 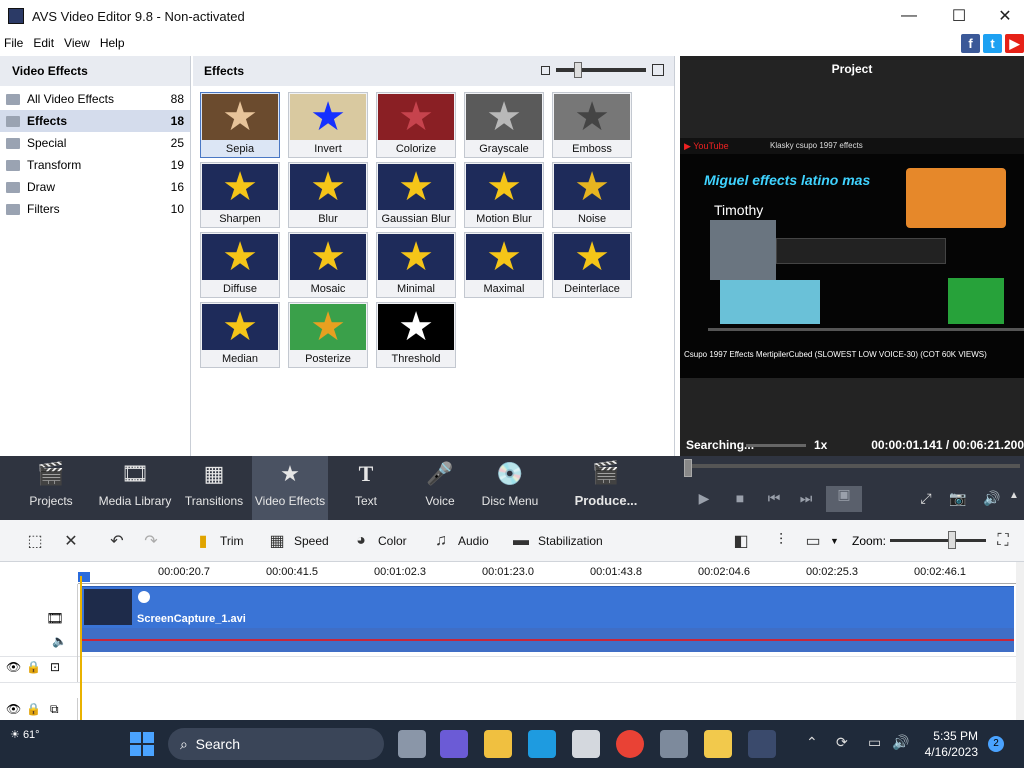 What do you see at coordinates (297, 541) in the screenshot?
I see `speed-button: ▦ Speed` at bounding box center [297, 541].